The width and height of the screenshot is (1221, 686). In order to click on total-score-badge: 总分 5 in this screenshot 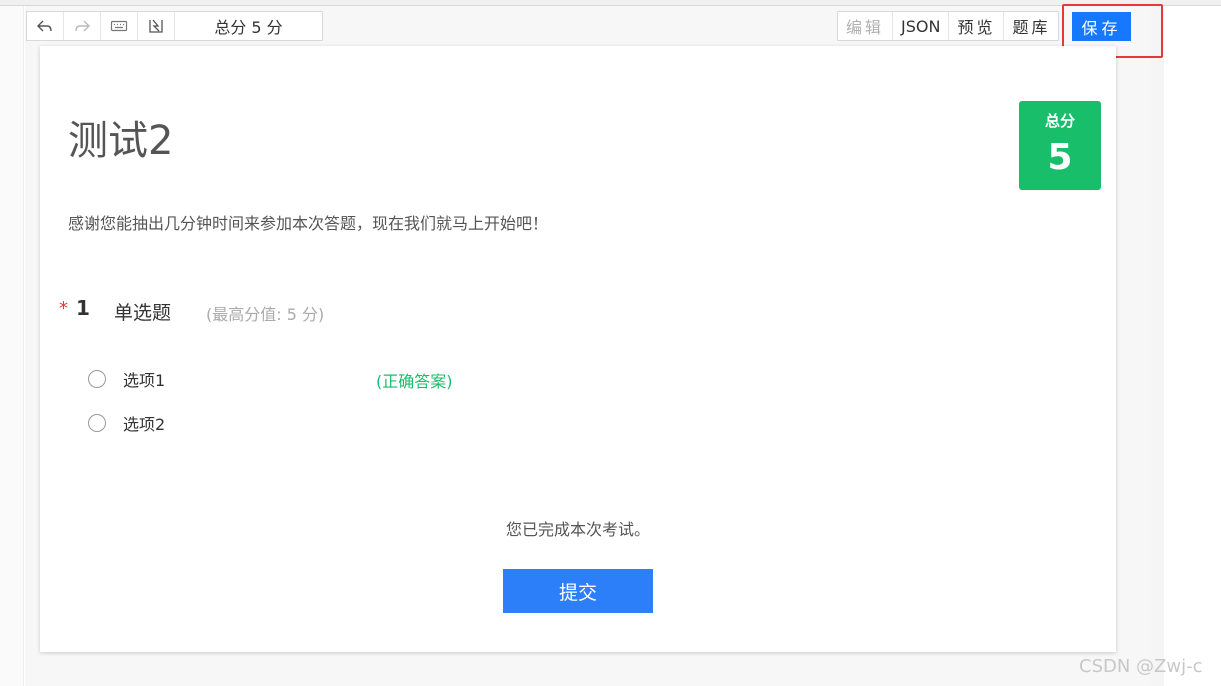, I will do `click(1060, 145)`.